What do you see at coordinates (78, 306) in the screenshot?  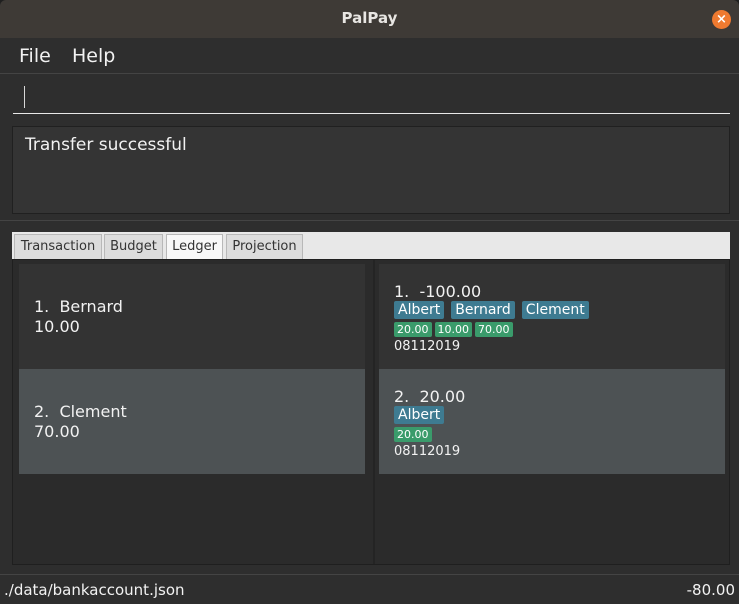 I see `ledger-entry-title: 1. Bernard` at bounding box center [78, 306].